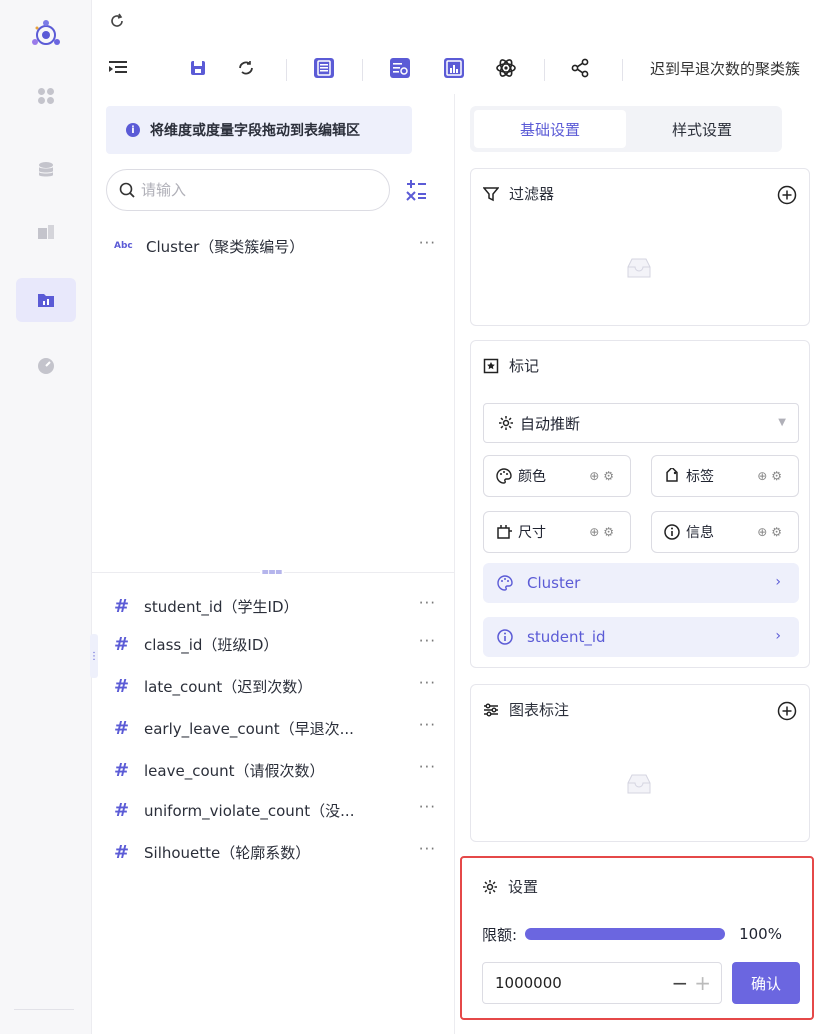 The width and height of the screenshot is (830, 1034). What do you see at coordinates (725, 68) in the screenshot?
I see `chart-title: 迟到早退次数的聚类簇` at bounding box center [725, 68].